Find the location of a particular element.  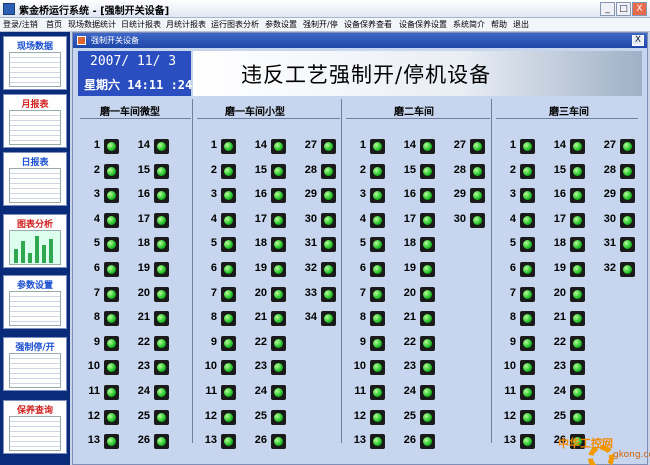

menu-login: 登录/注销 is located at coordinates (20, 24).